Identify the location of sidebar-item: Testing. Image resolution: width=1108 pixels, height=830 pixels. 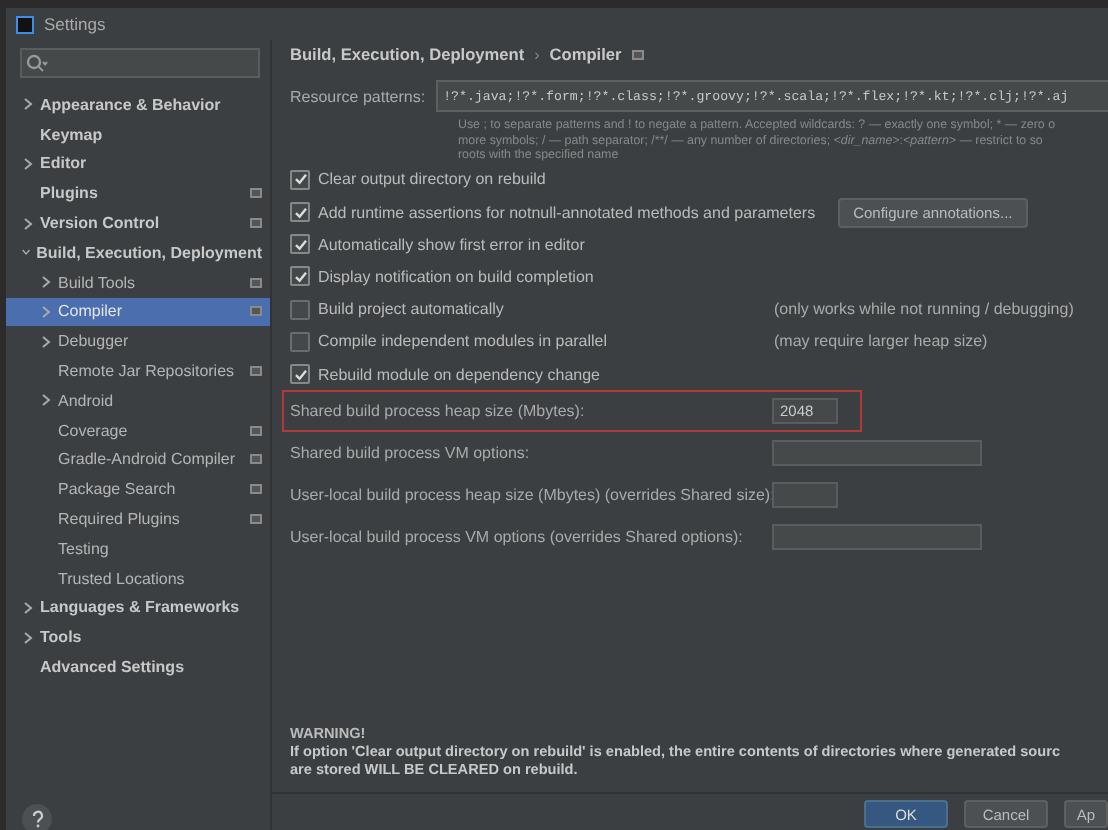
(138, 548).